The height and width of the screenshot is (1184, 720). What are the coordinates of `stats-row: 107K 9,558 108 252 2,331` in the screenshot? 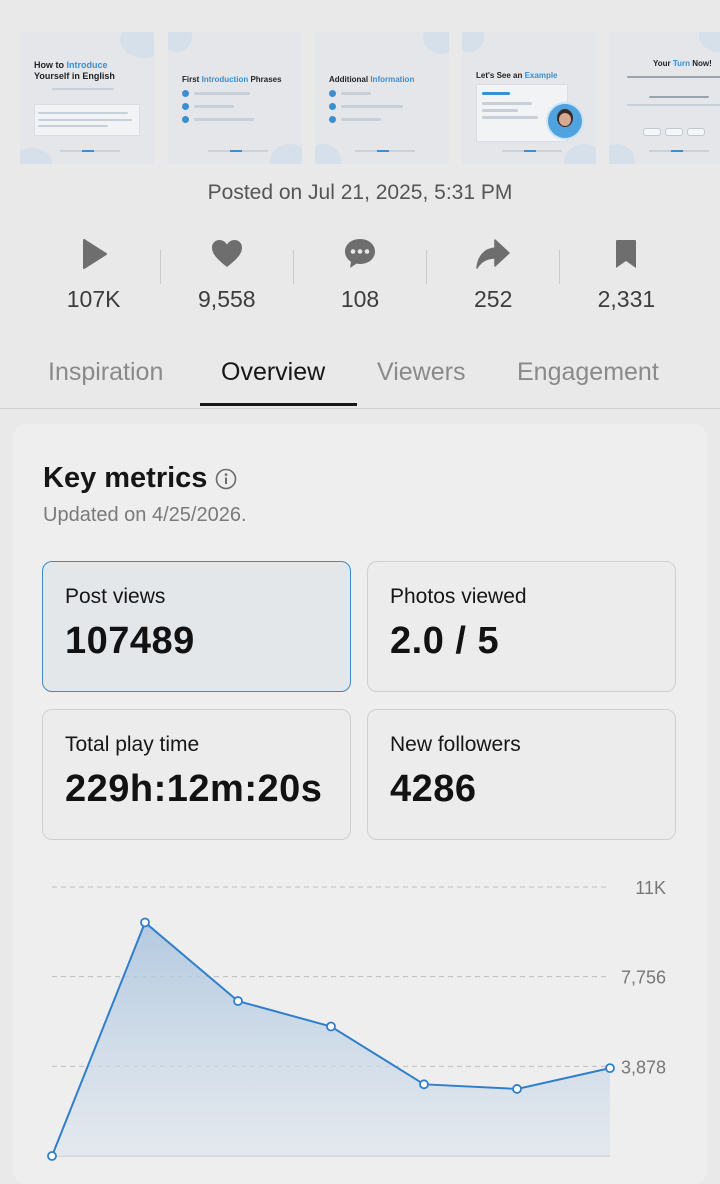 It's located at (360, 277).